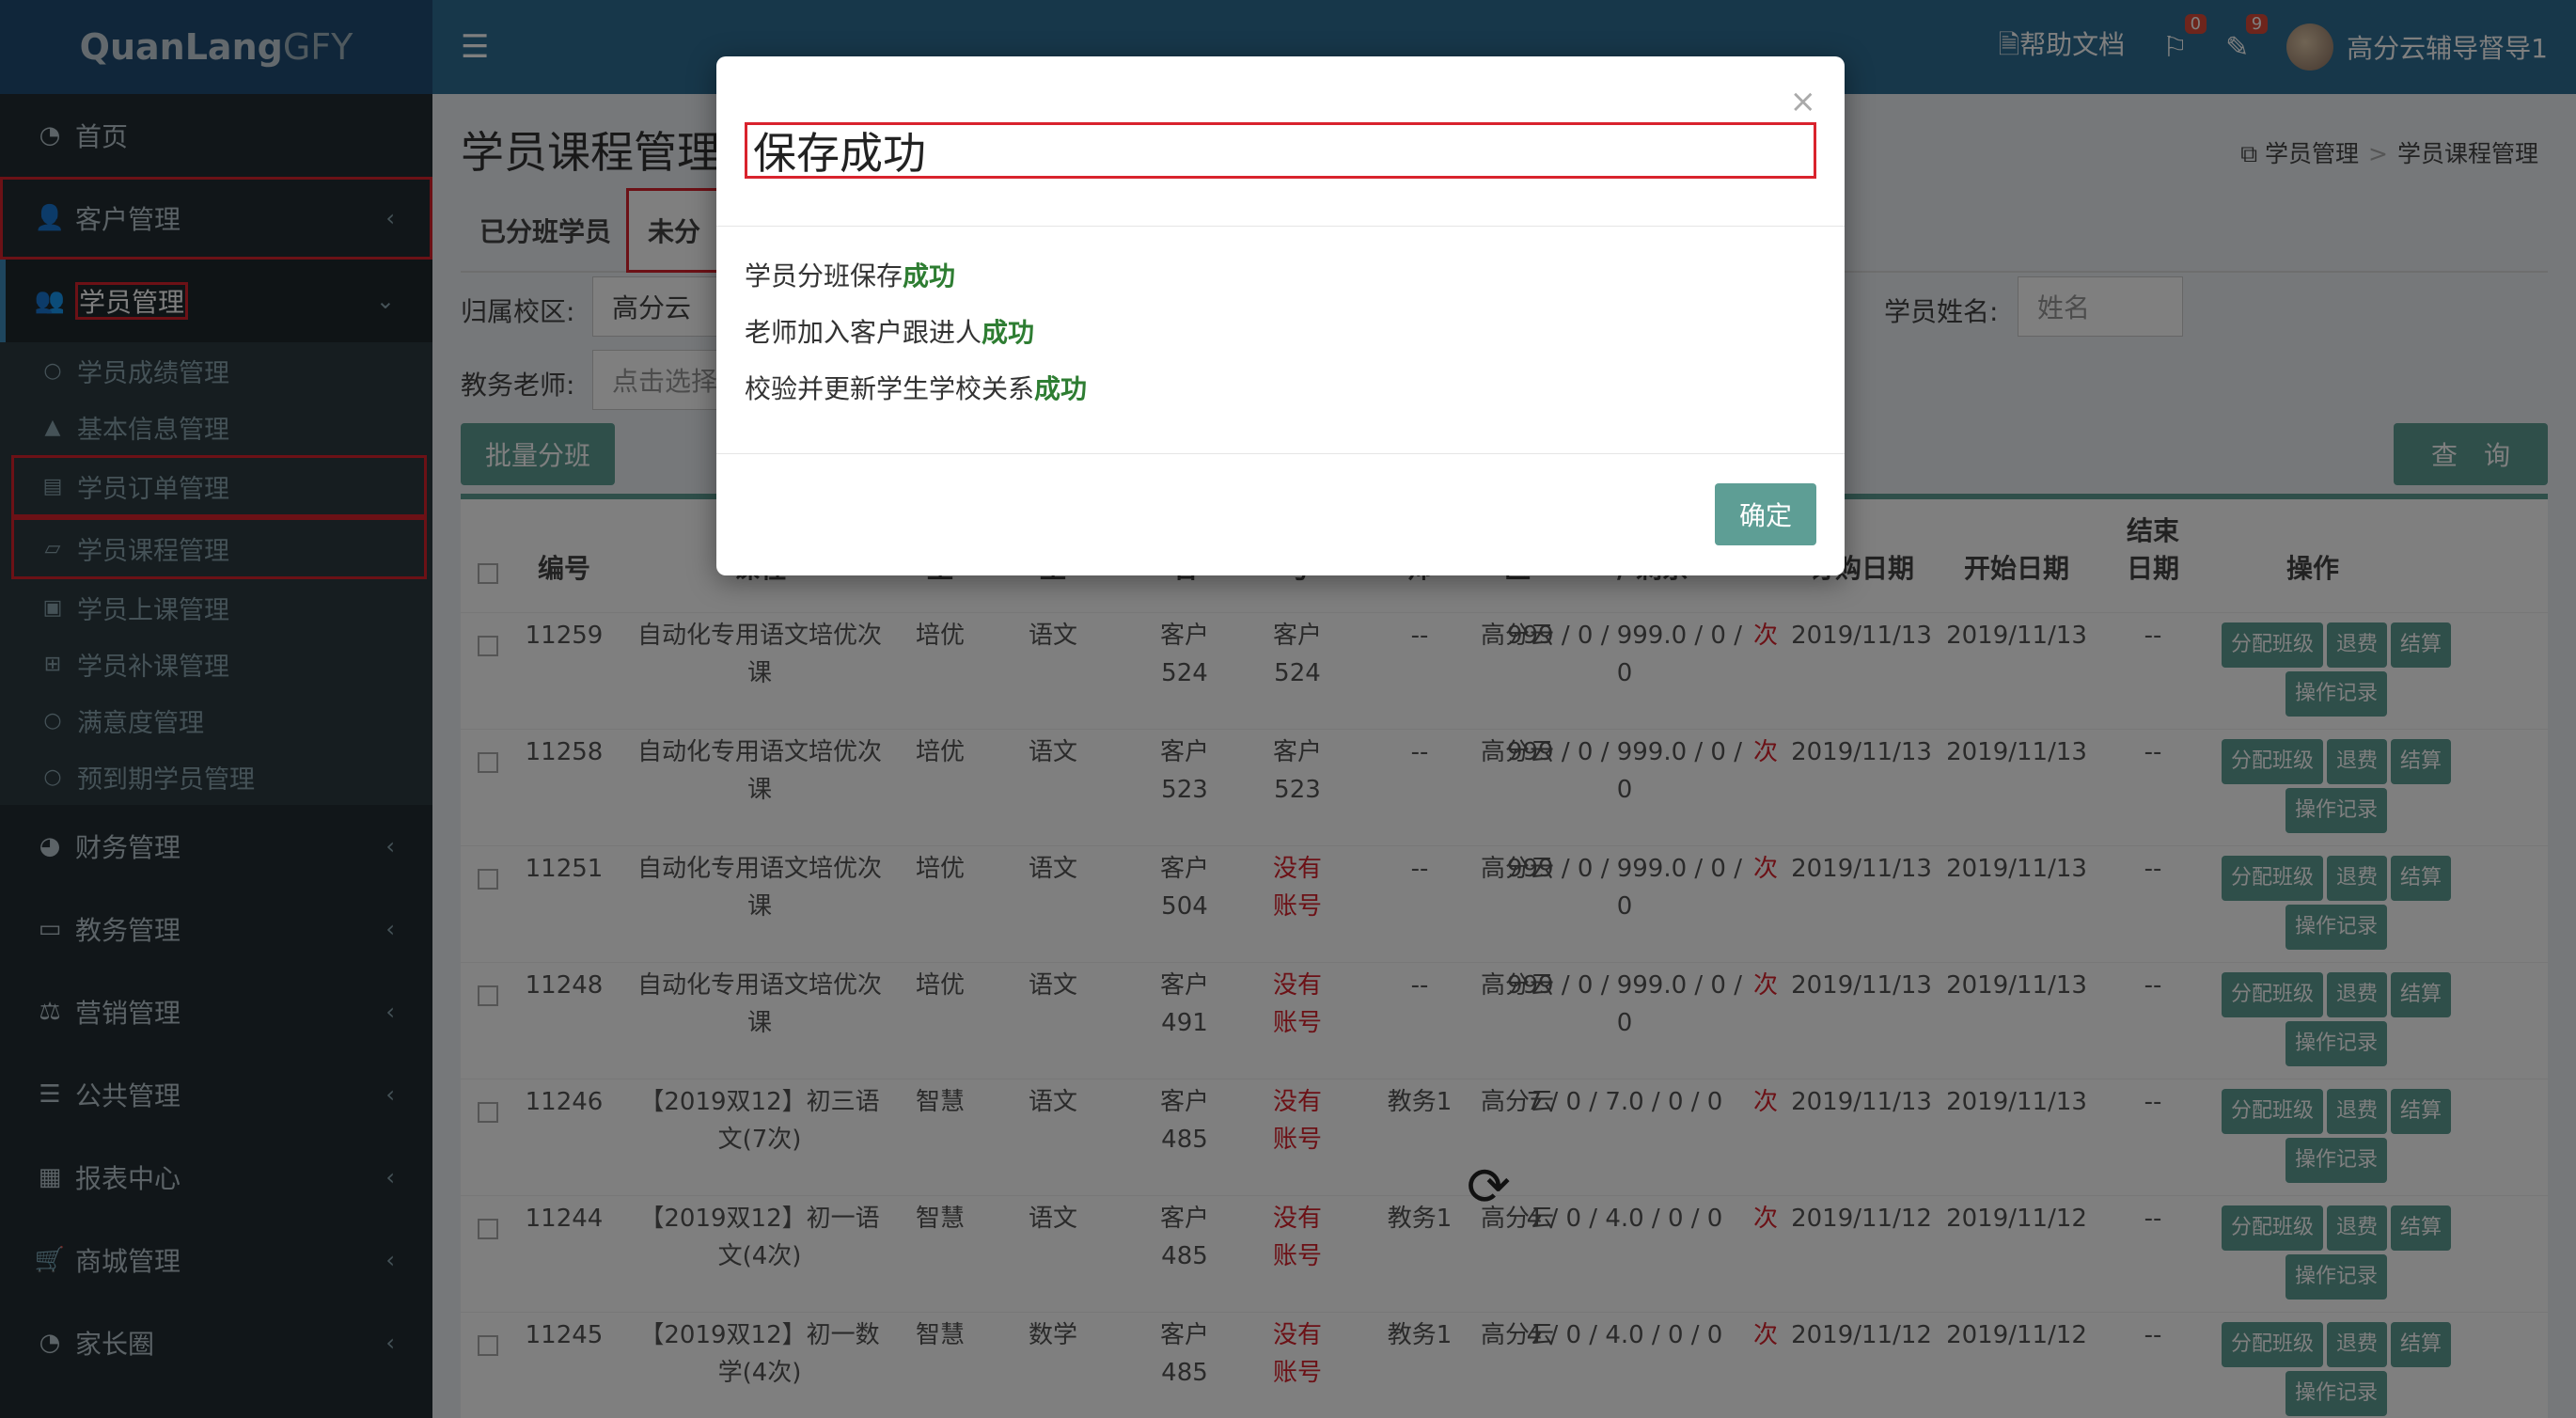 The height and width of the screenshot is (1418, 2576). Describe the element at coordinates (890, 388) in the screenshot. I see `message-text: 校验并更新学生学校关系` at that location.